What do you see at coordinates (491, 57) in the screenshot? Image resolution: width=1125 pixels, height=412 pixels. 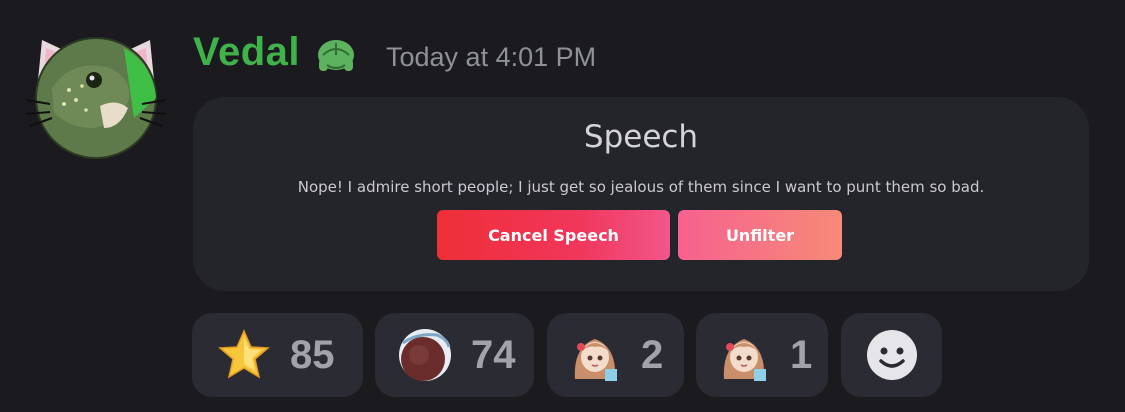 I see `timestamp: Today at 4:01 PM` at bounding box center [491, 57].